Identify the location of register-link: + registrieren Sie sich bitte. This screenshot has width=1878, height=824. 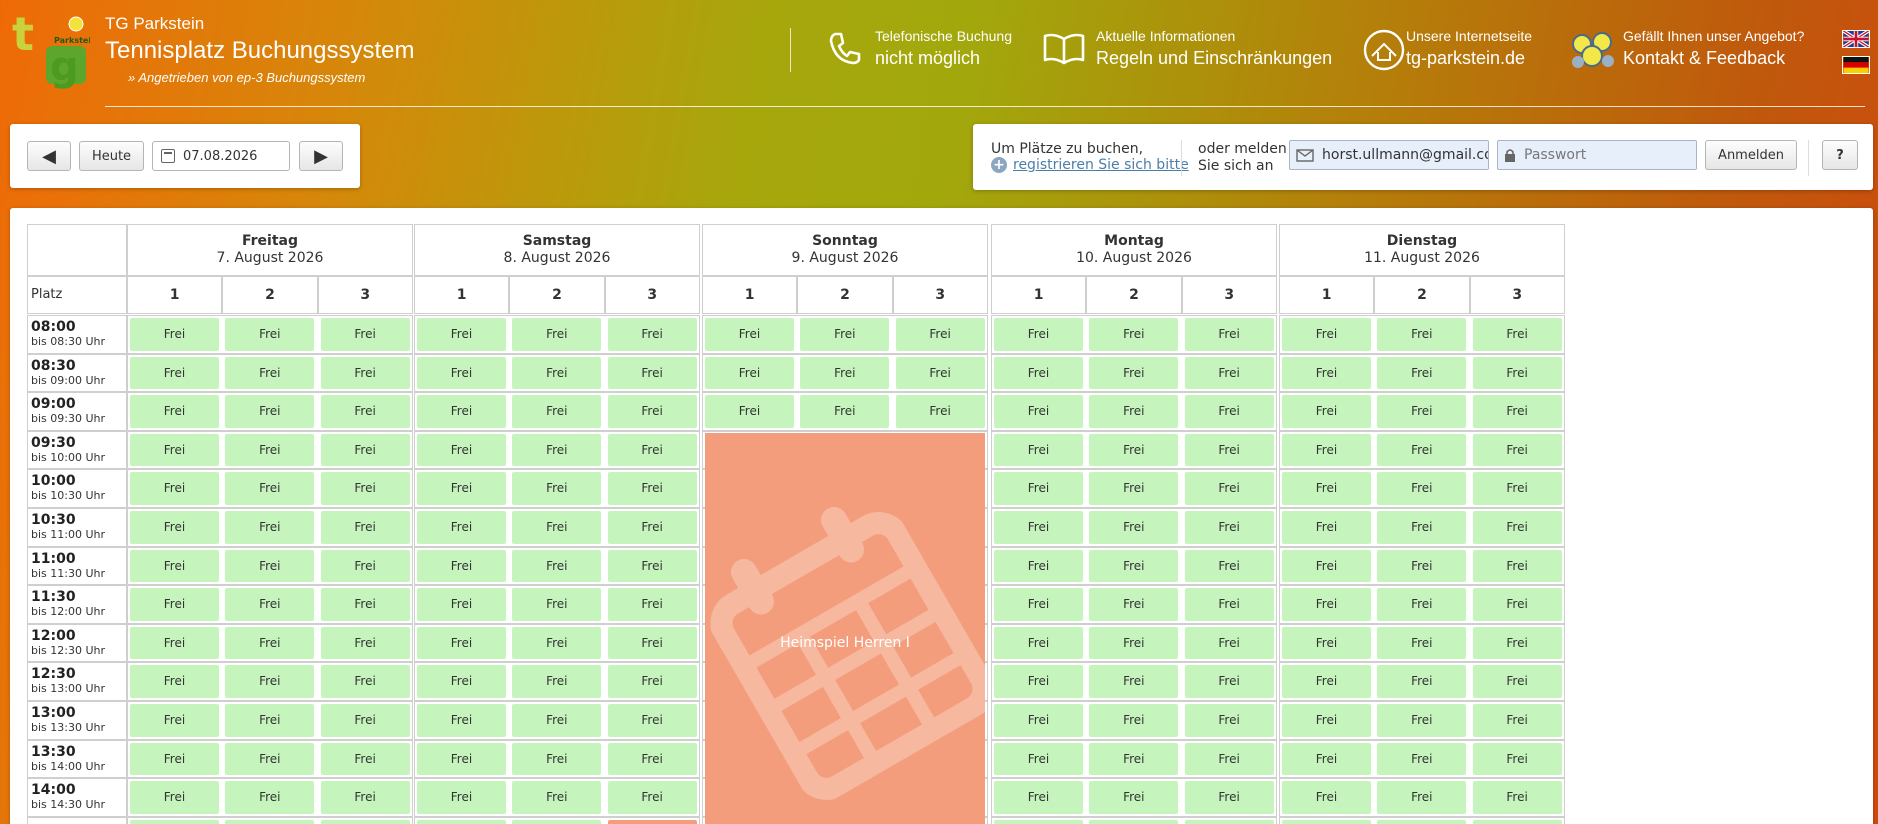
(1090, 165).